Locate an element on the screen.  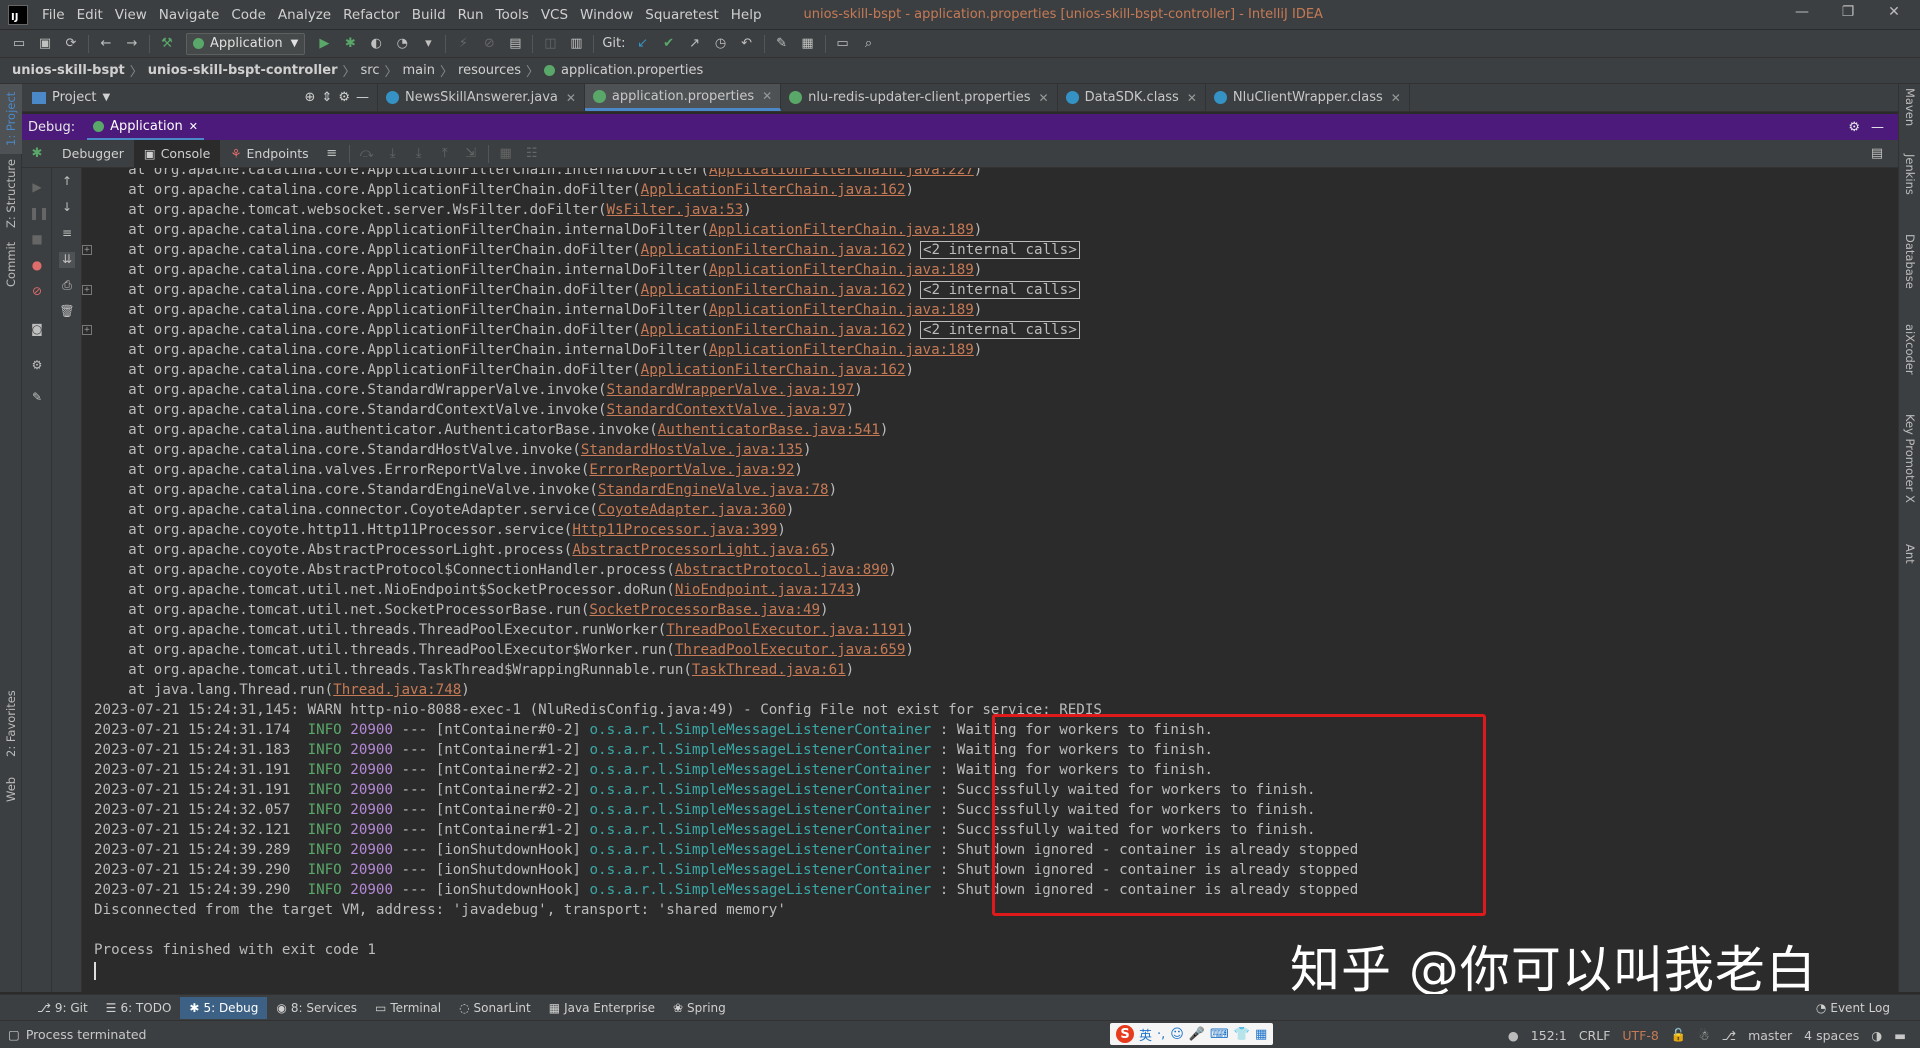
step-over-icon: ⤼ is located at coordinates (367, 154).